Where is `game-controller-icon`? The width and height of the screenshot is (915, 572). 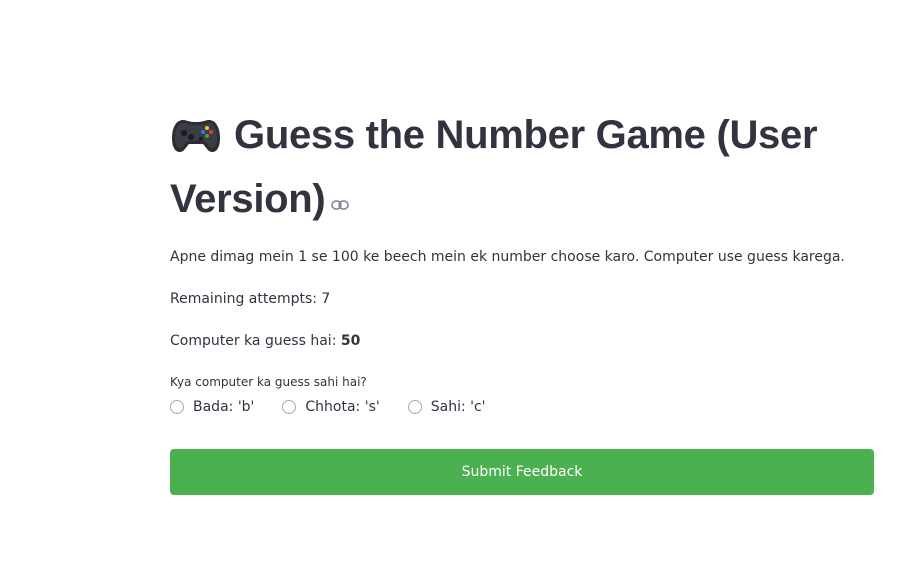 game-controller-icon is located at coordinates (196, 142).